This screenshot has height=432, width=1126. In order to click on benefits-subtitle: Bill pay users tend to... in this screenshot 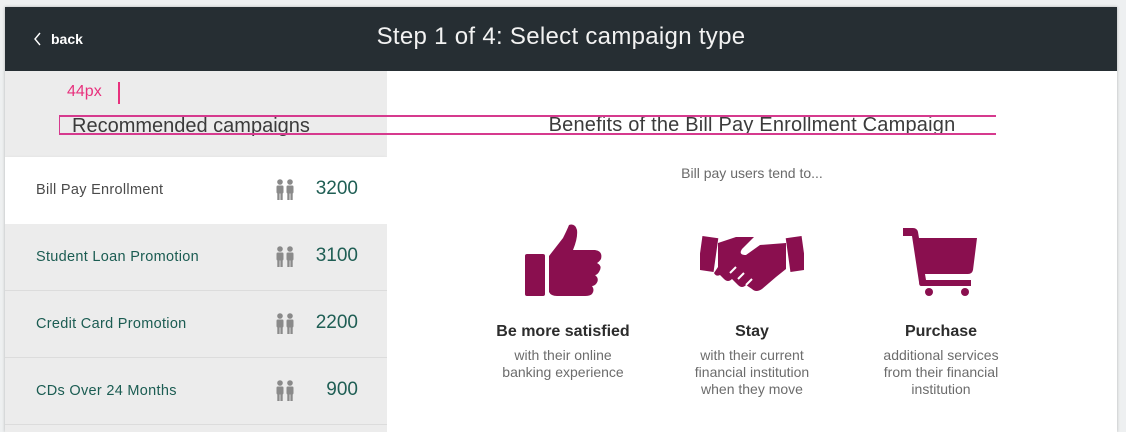, I will do `click(752, 173)`.